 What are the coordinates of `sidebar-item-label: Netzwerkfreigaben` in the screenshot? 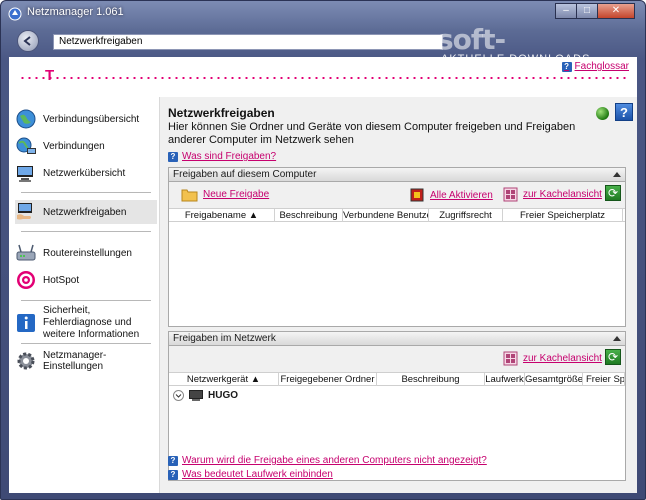 It's located at (85, 212).